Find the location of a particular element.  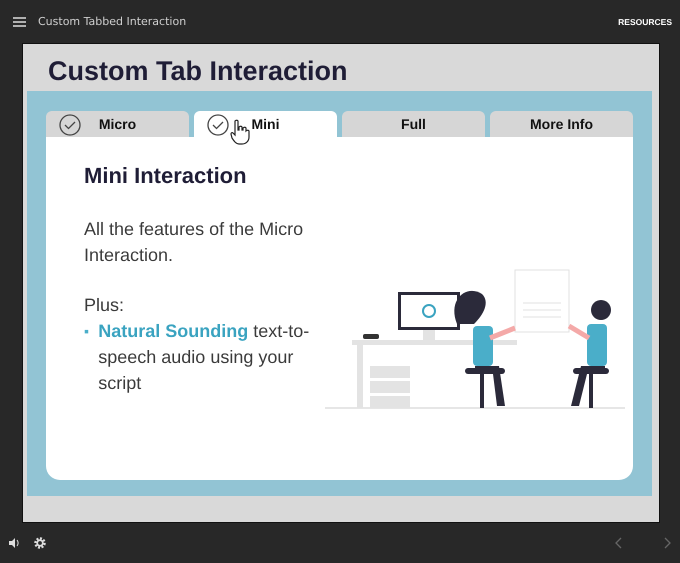

course-title: Custom Tabbed Interaction is located at coordinates (113, 21).